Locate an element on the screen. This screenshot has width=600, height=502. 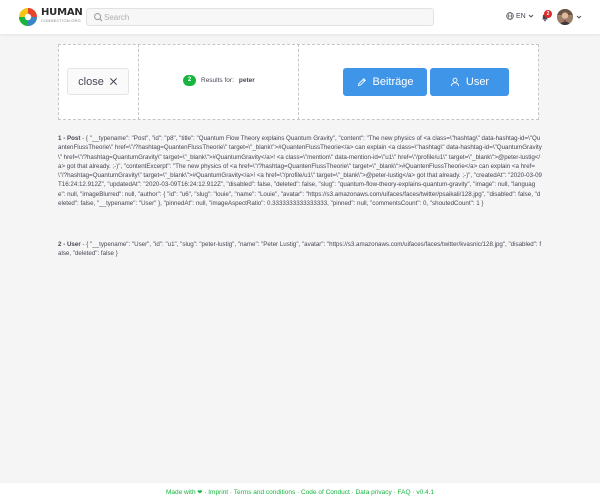
logo-subtitle: CONNECTION.ORG is located at coordinates (61, 20).